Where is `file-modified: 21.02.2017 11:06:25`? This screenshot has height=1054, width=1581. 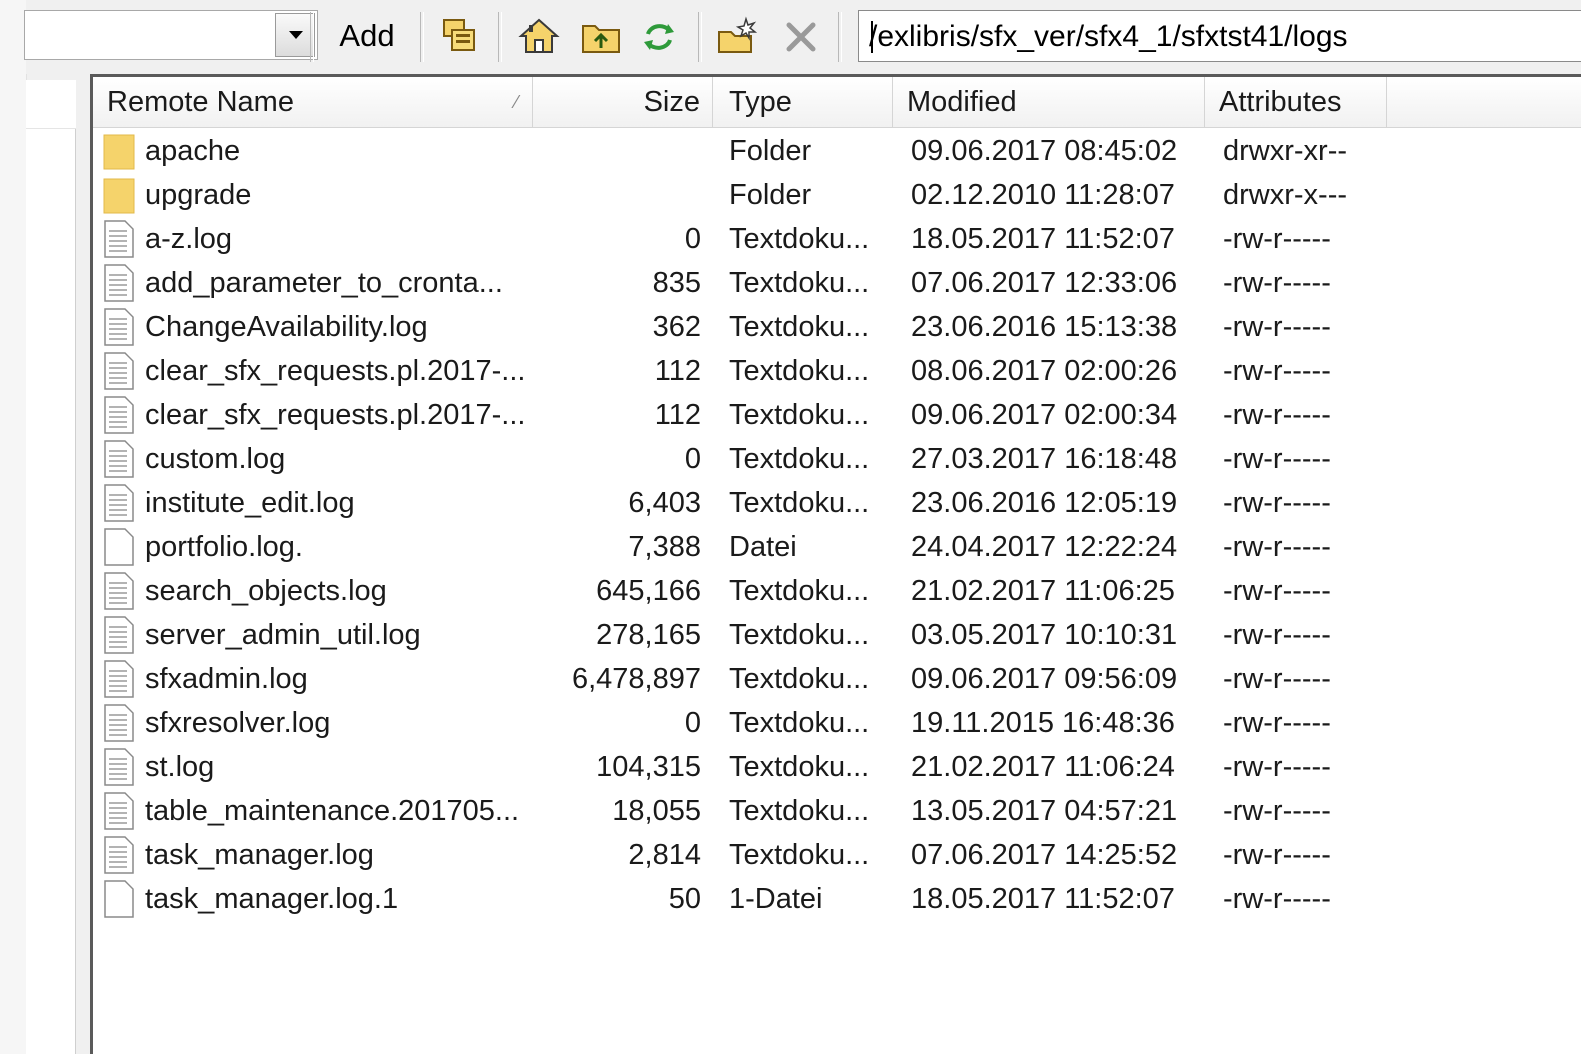
file-modified: 21.02.2017 11:06:25 is located at coordinates (1043, 591).